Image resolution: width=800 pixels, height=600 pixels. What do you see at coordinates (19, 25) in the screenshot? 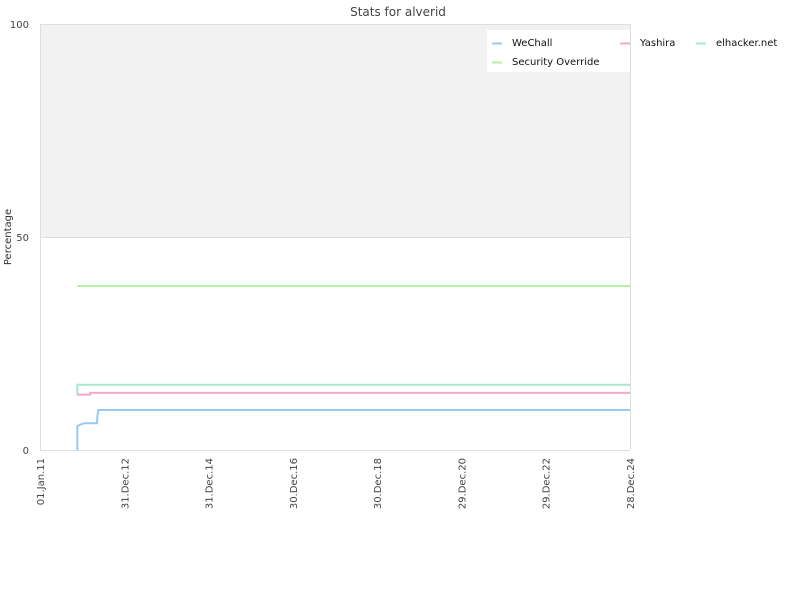
I see `y-tick-label: 100` at bounding box center [19, 25].